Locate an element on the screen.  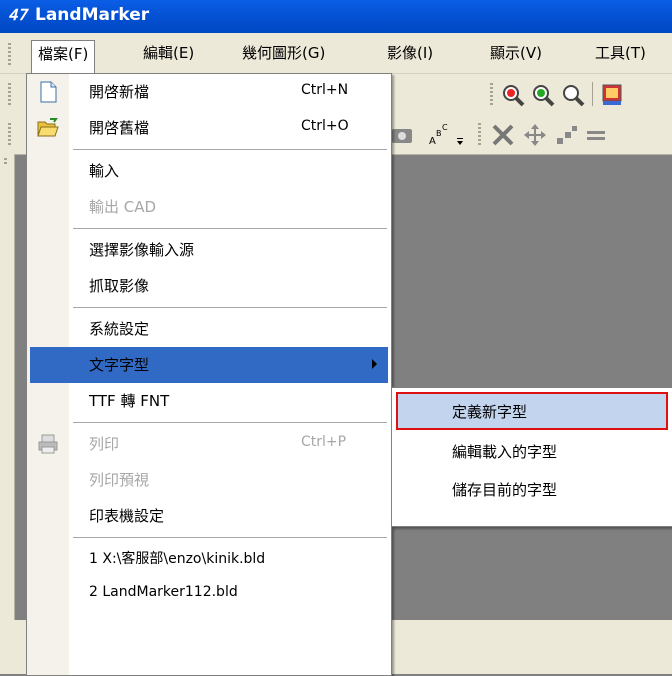
font-submenu: 定義新字型 編輯載入的字型 儲存目前的字型 is located at coordinates (531, 457).